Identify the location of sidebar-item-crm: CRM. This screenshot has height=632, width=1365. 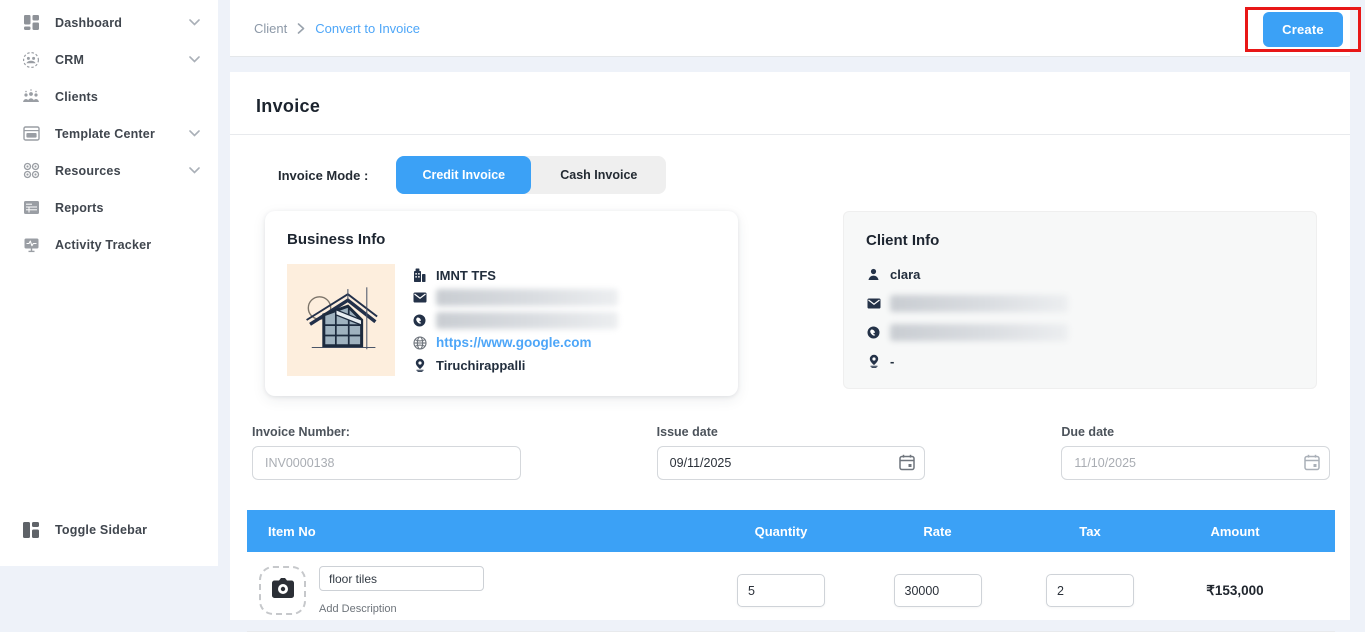
(109, 59).